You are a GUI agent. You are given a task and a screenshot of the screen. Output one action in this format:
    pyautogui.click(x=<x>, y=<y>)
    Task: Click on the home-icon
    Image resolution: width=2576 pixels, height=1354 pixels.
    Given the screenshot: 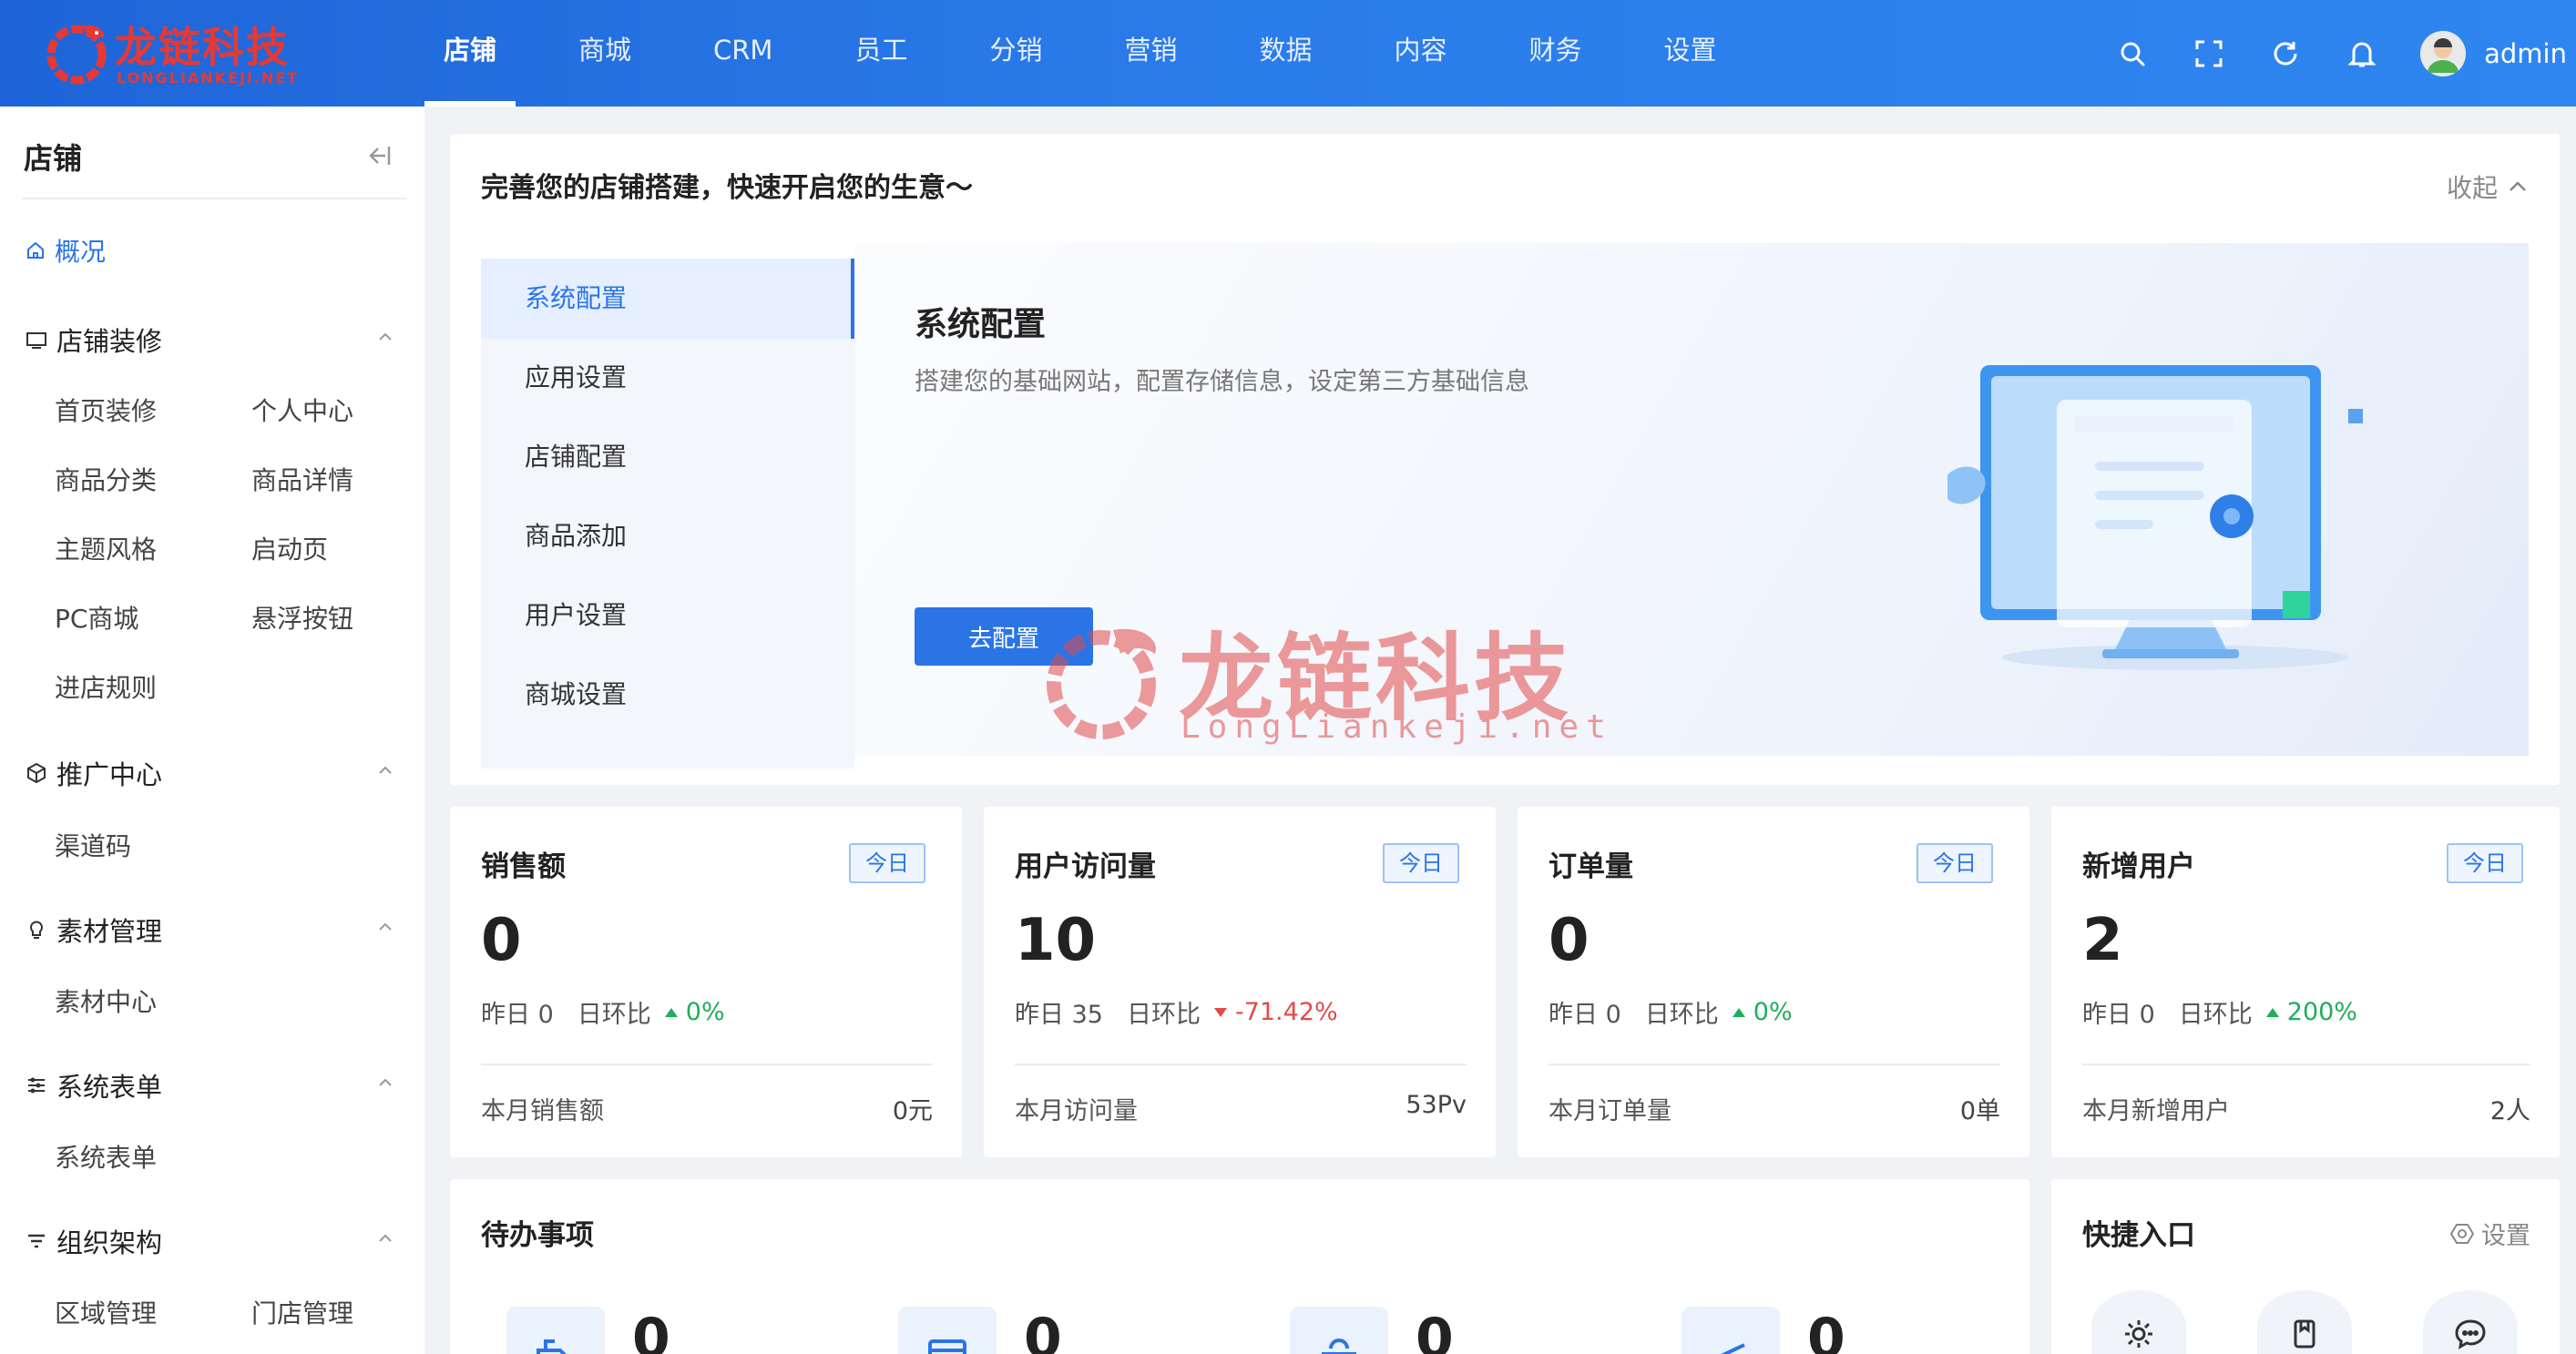 What is the action you would take?
    pyautogui.click(x=35, y=250)
    